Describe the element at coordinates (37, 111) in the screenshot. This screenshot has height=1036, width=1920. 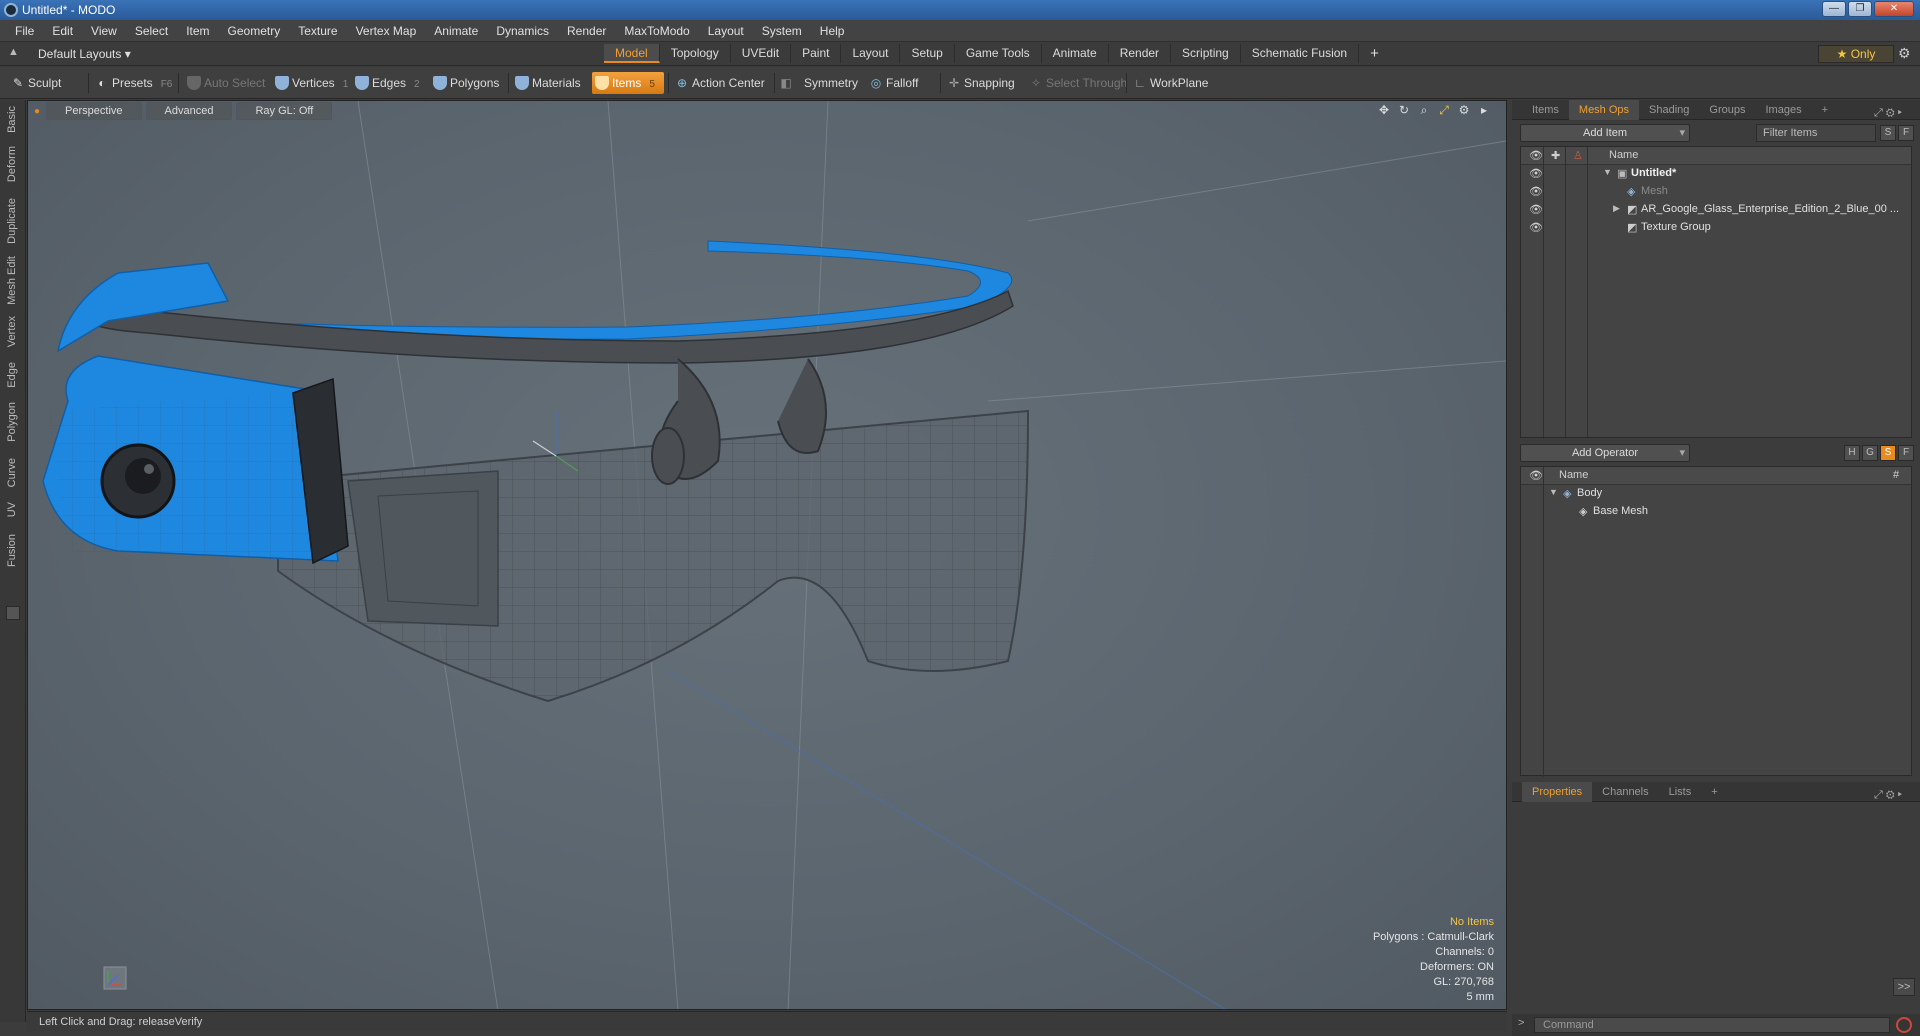
I see `viewport-menu-icon: ●` at that location.